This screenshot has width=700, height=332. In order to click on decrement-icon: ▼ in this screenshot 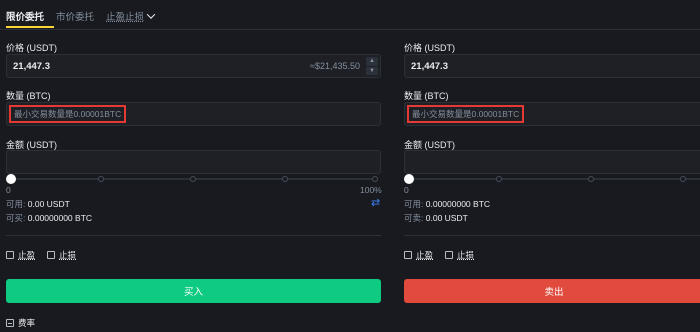, I will do `click(372, 70)`.